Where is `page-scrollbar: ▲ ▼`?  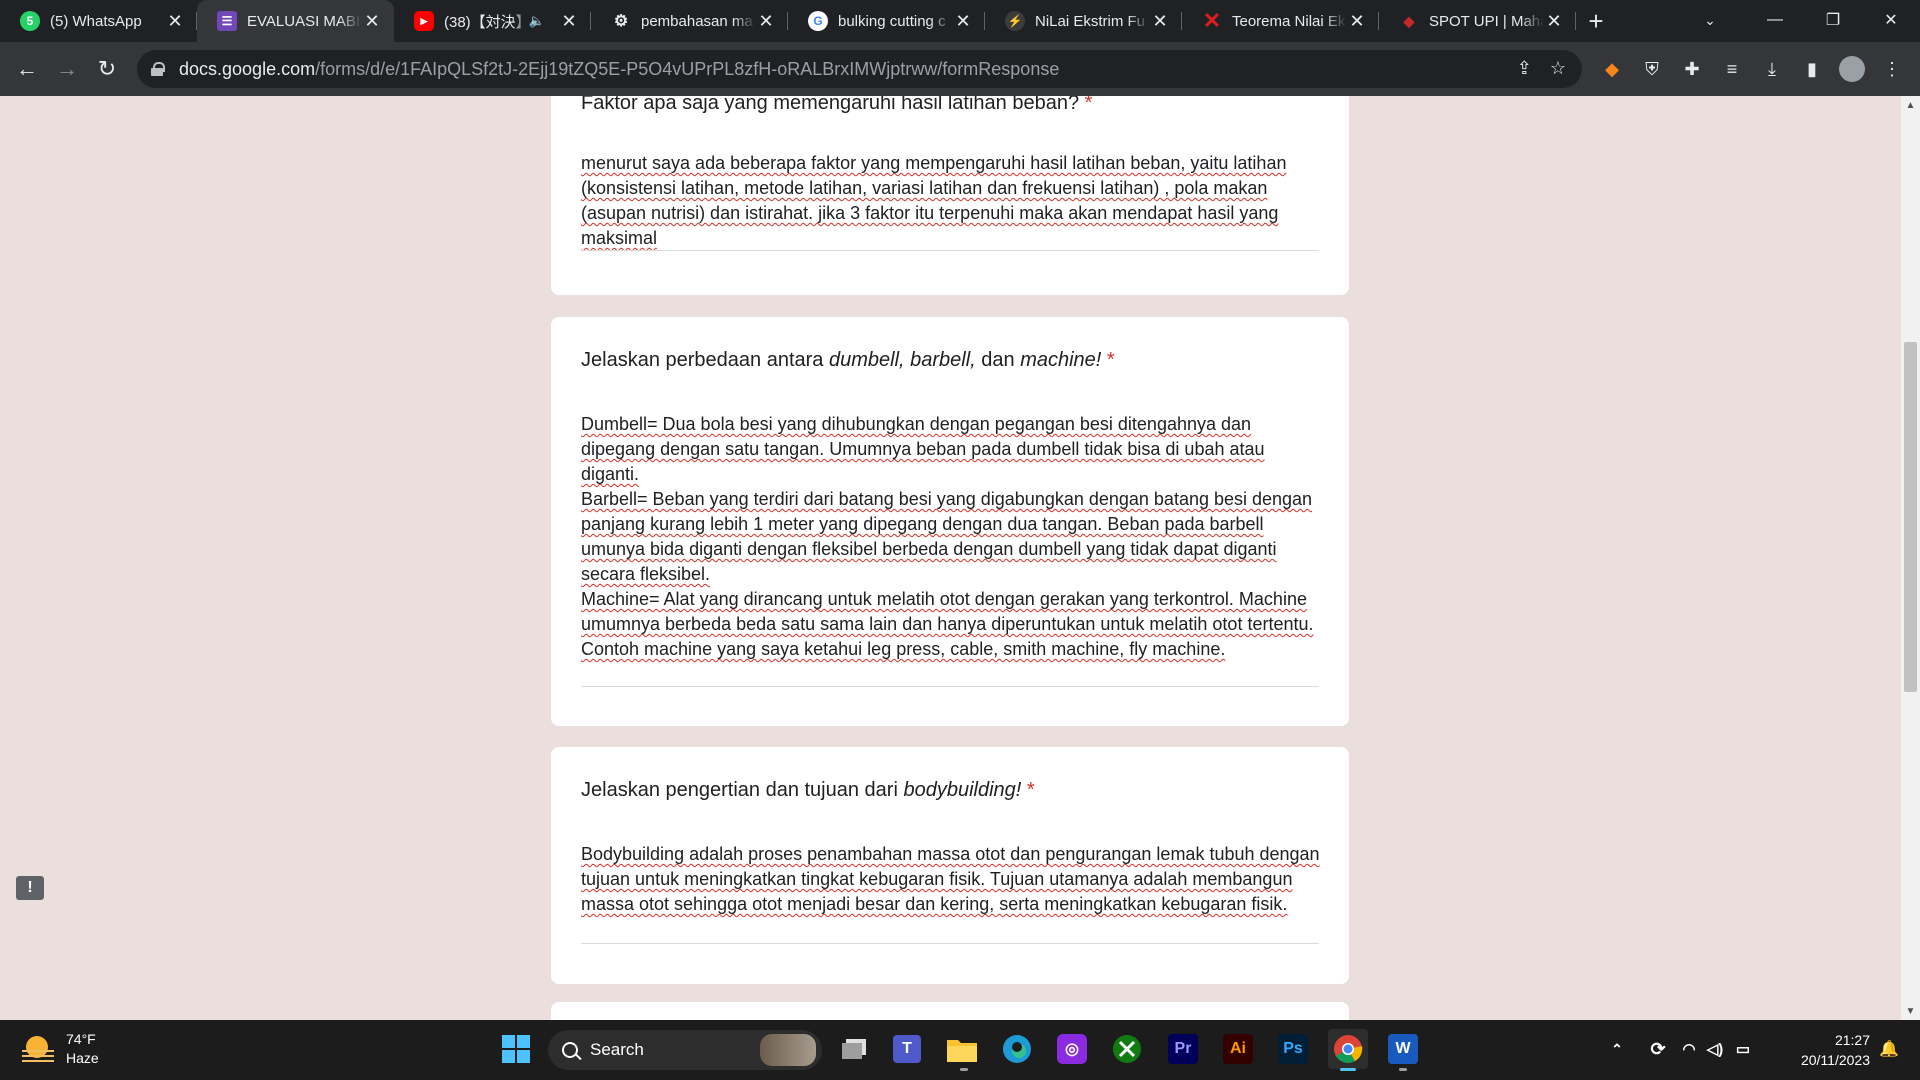 page-scrollbar: ▲ ▼ is located at coordinates (1910, 558).